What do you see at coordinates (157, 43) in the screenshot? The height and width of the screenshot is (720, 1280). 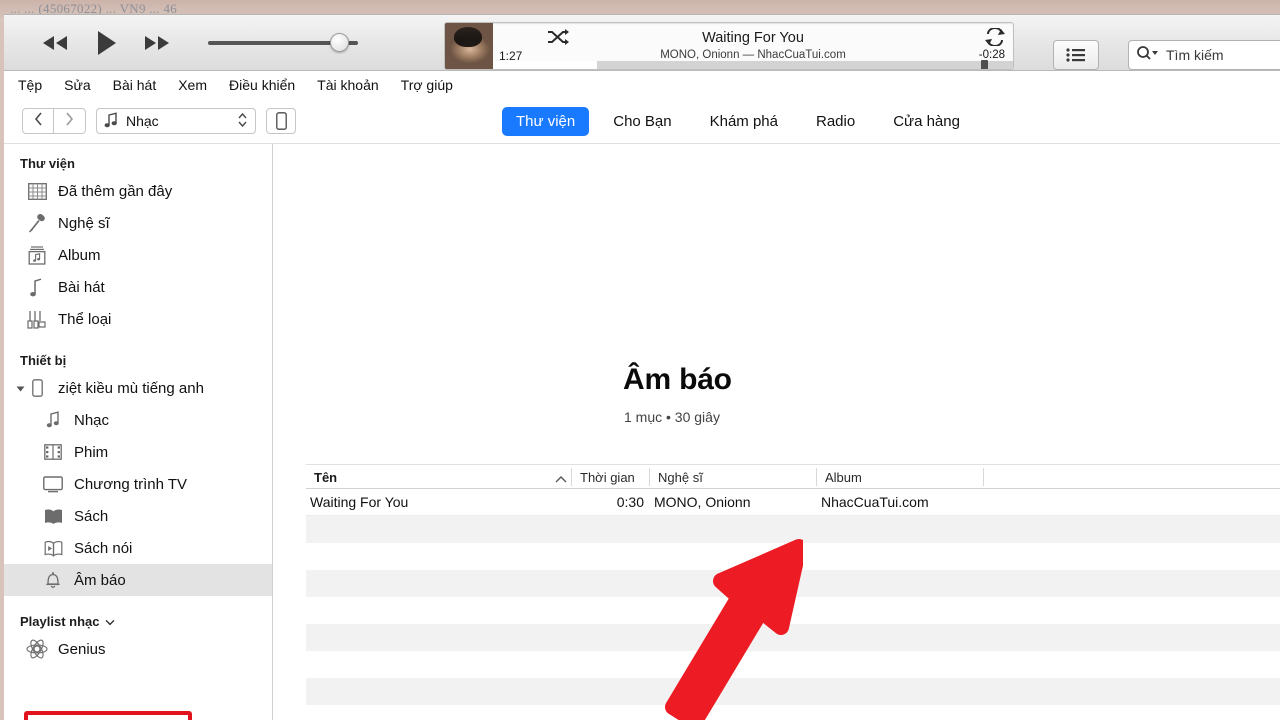 I see `fast-forward-icon` at bounding box center [157, 43].